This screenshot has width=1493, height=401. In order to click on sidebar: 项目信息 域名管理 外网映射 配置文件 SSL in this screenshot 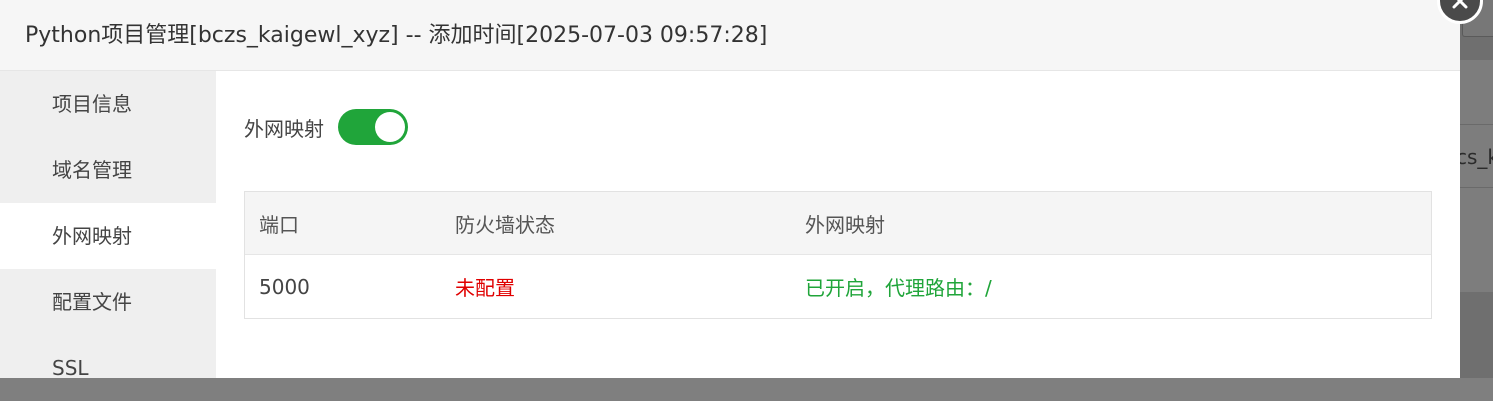, I will do `click(108, 225)`.